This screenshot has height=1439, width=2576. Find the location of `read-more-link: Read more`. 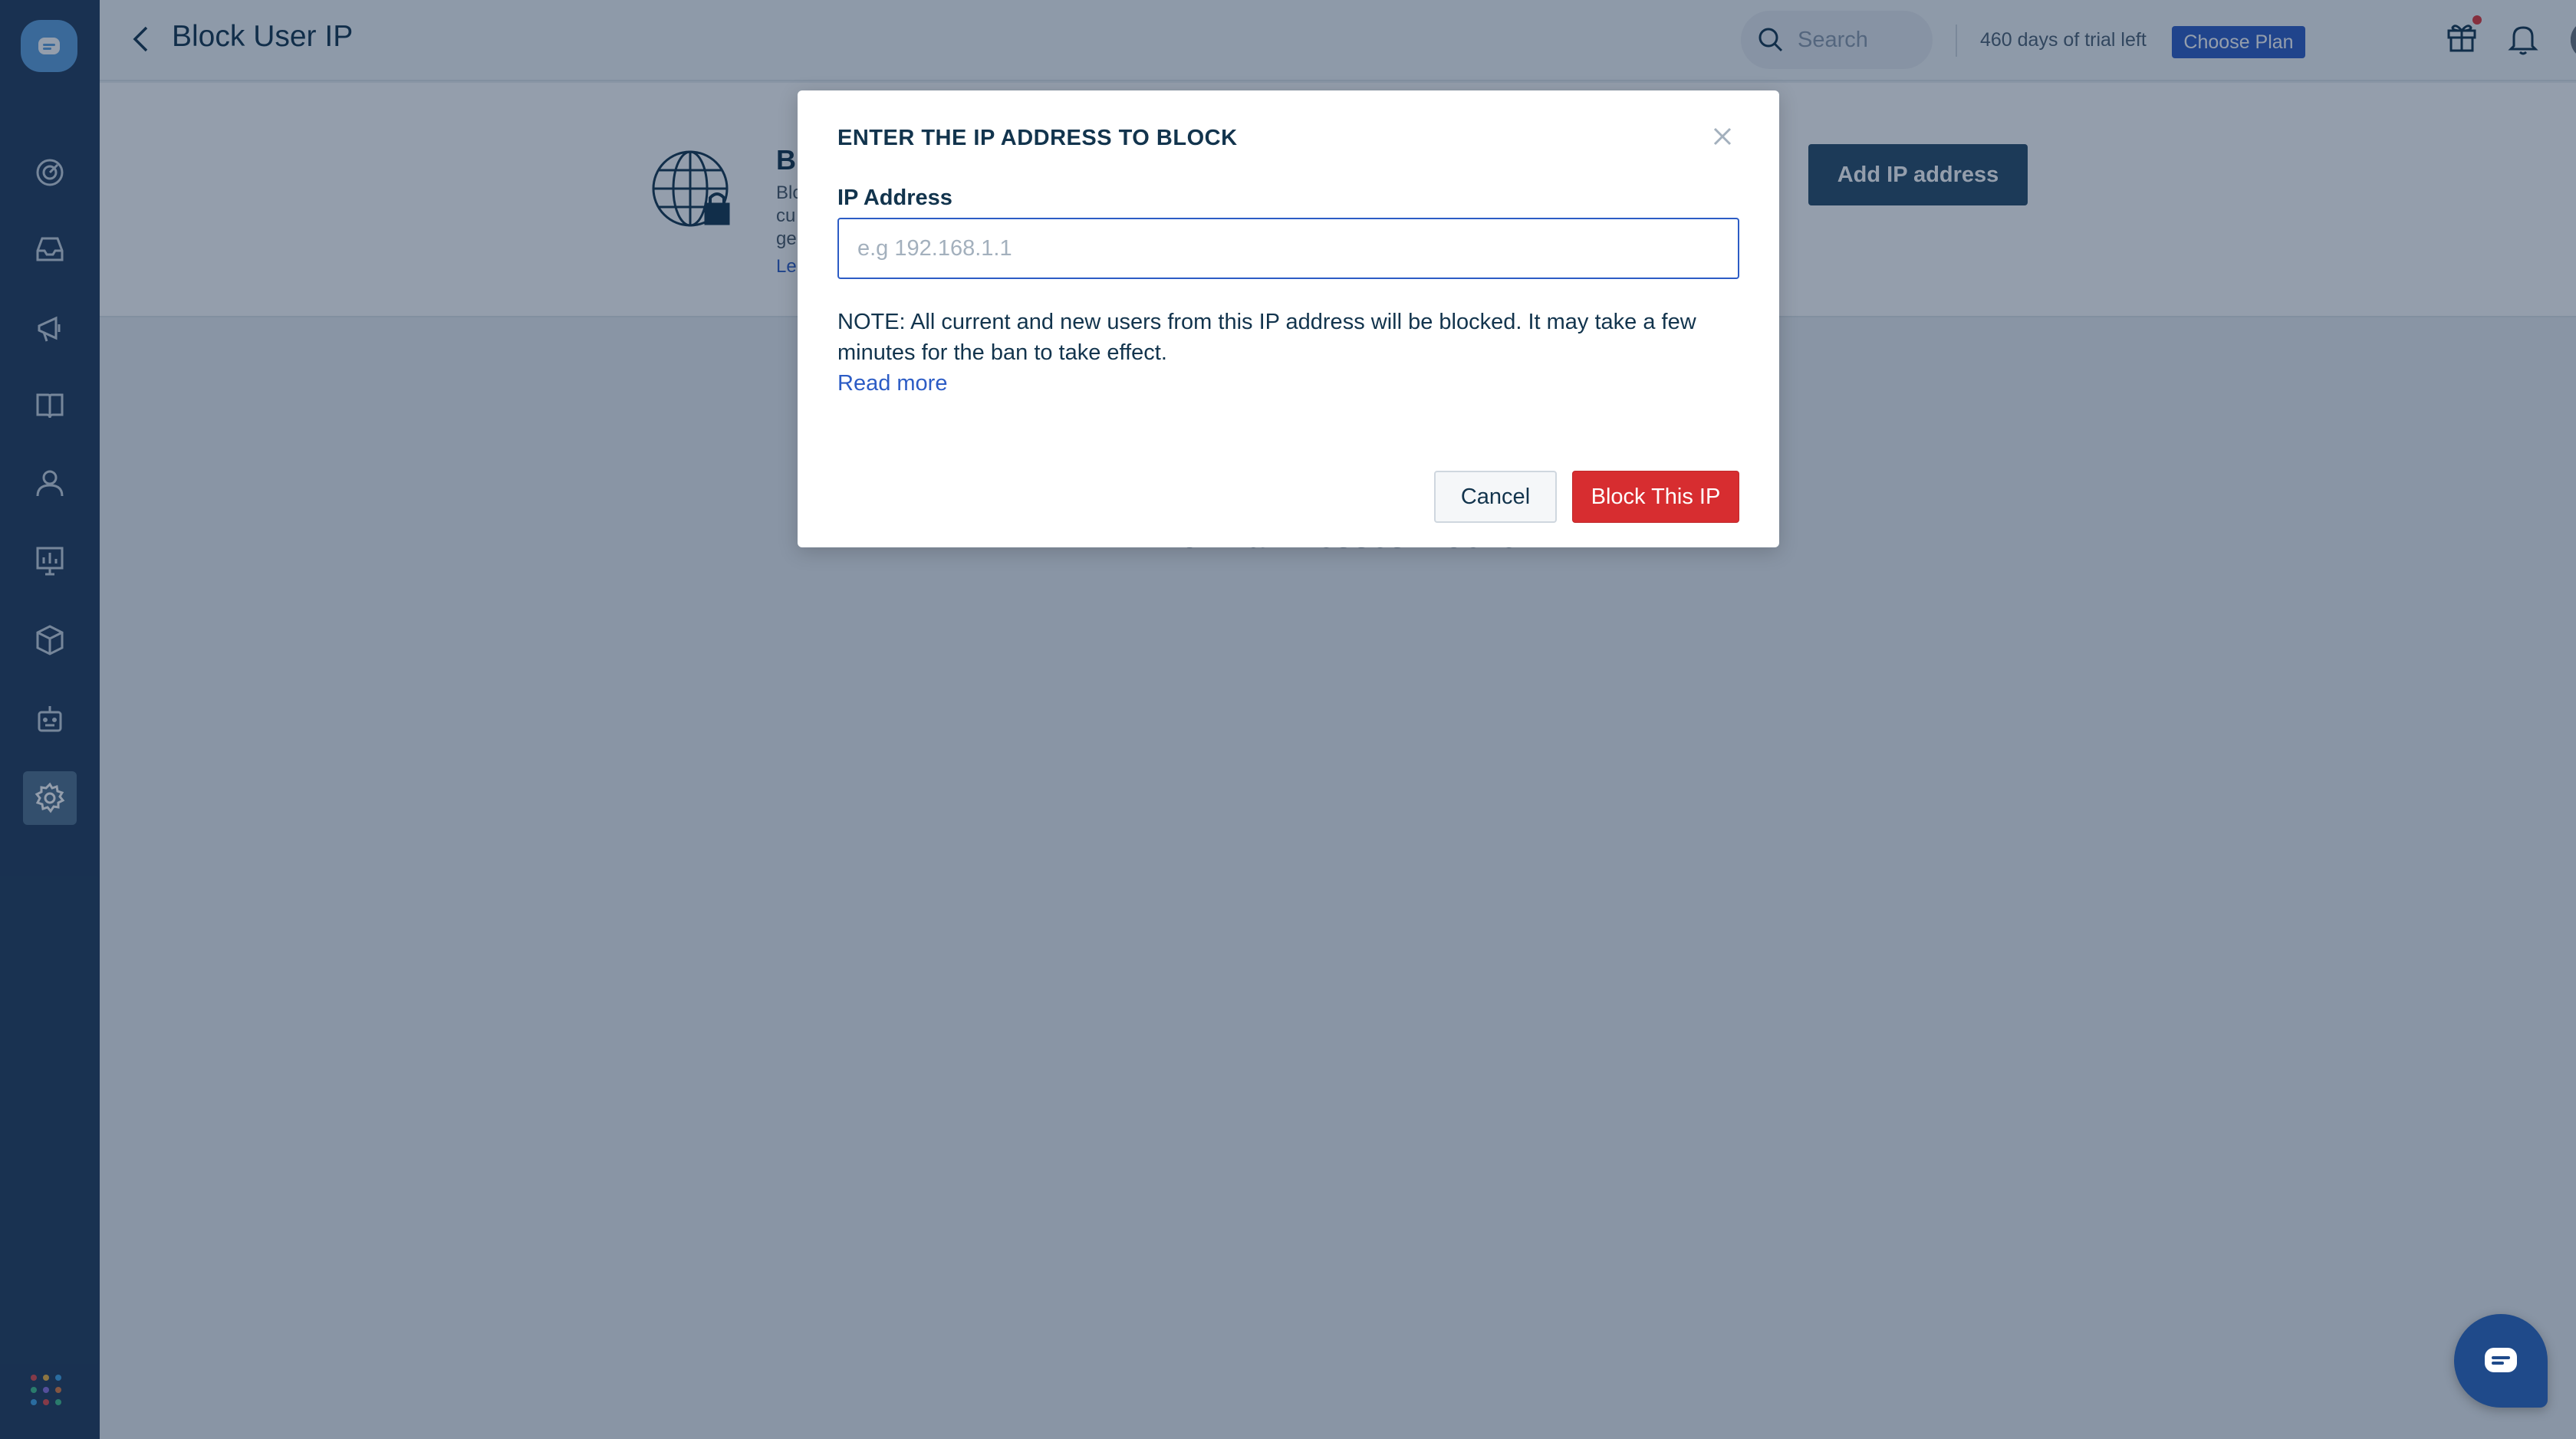

read-more-link: Read more is located at coordinates (892, 383).